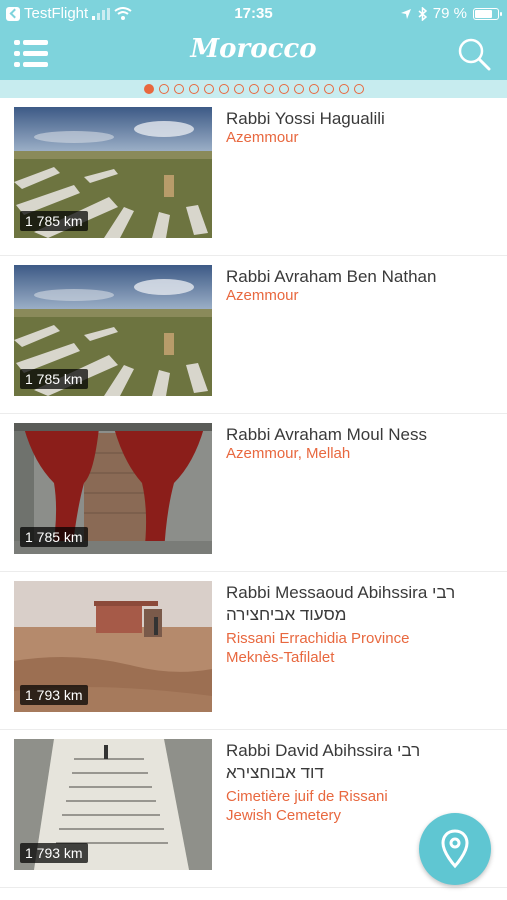 This screenshot has height=900, width=507. I want to click on status-bar: TestFlight 17:35 79 %, so click(253, 14).